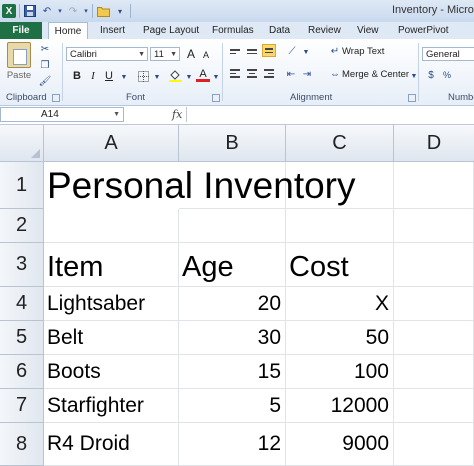  What do you see at coordinates (340, 226) in the screenshot?
I see `cell-c2` at bounding box center [340, 226].